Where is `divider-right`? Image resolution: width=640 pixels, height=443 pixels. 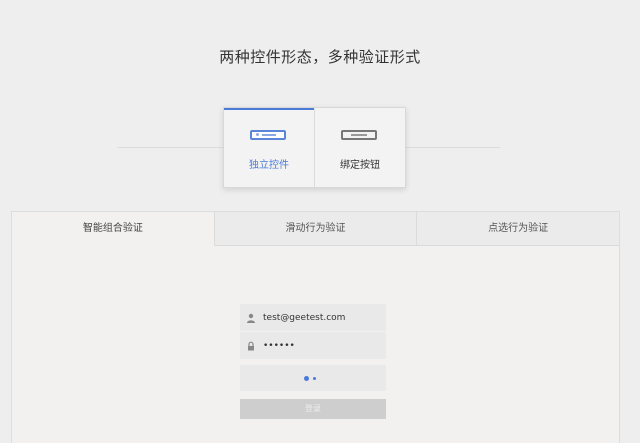 divider-right is located at coordinates (452, 147).